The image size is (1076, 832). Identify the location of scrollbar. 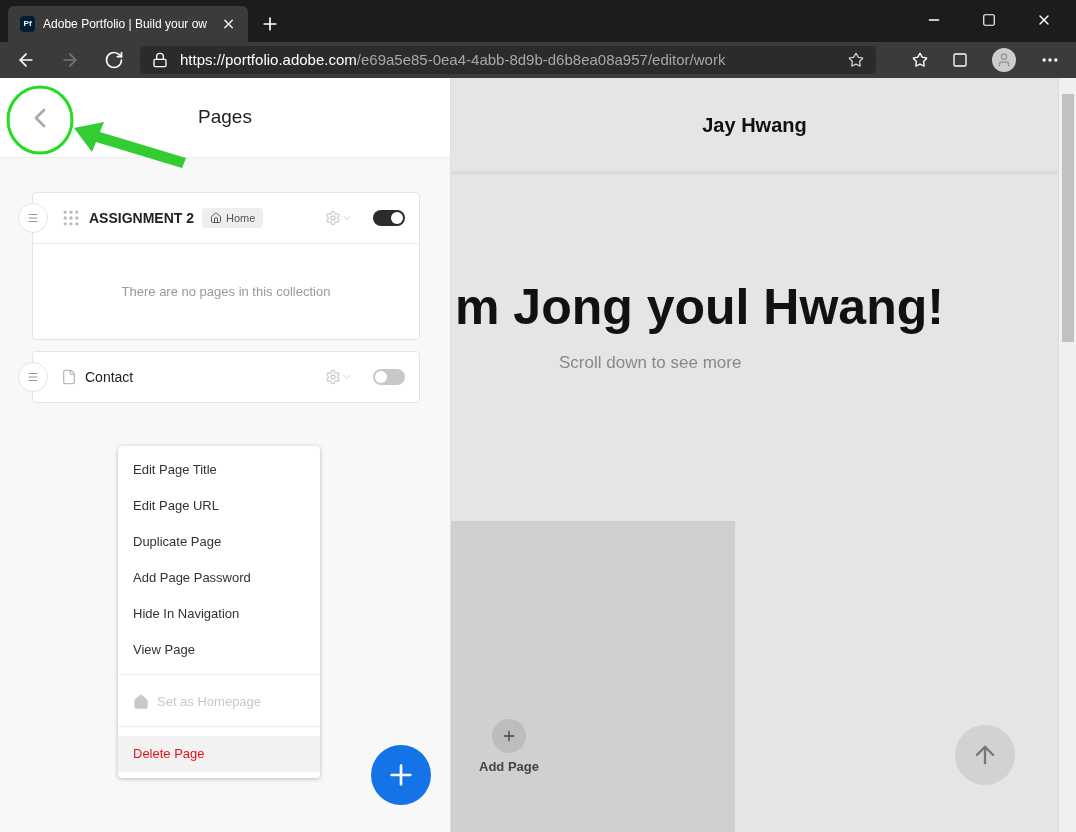
(1067, 455).